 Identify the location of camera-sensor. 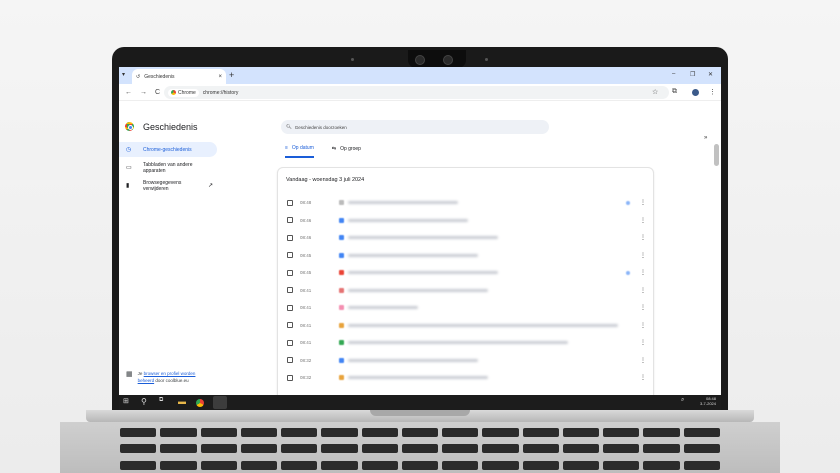
(448, 60).